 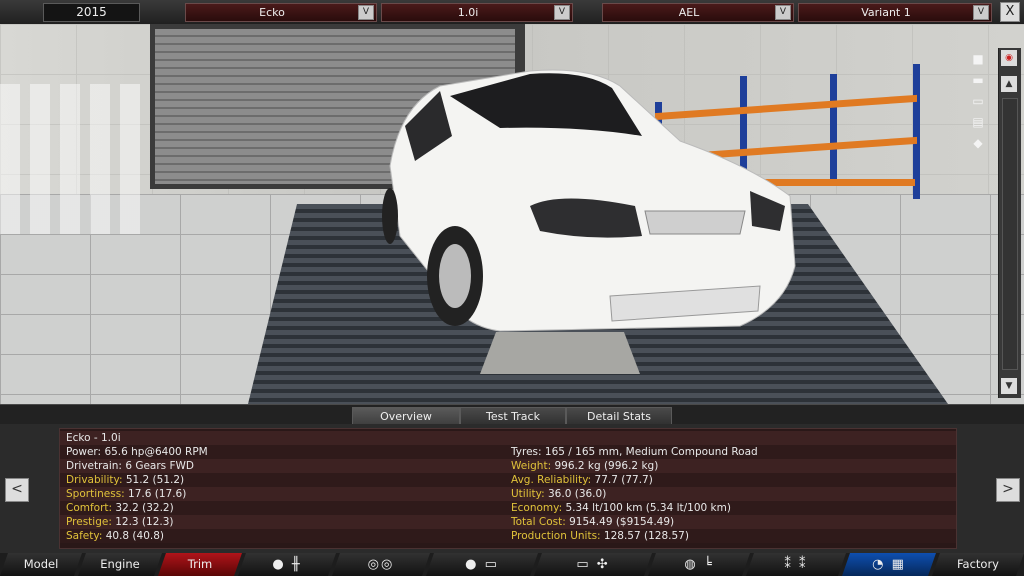 I want to click on camera-icon: ■, so click(x=978, y=59).